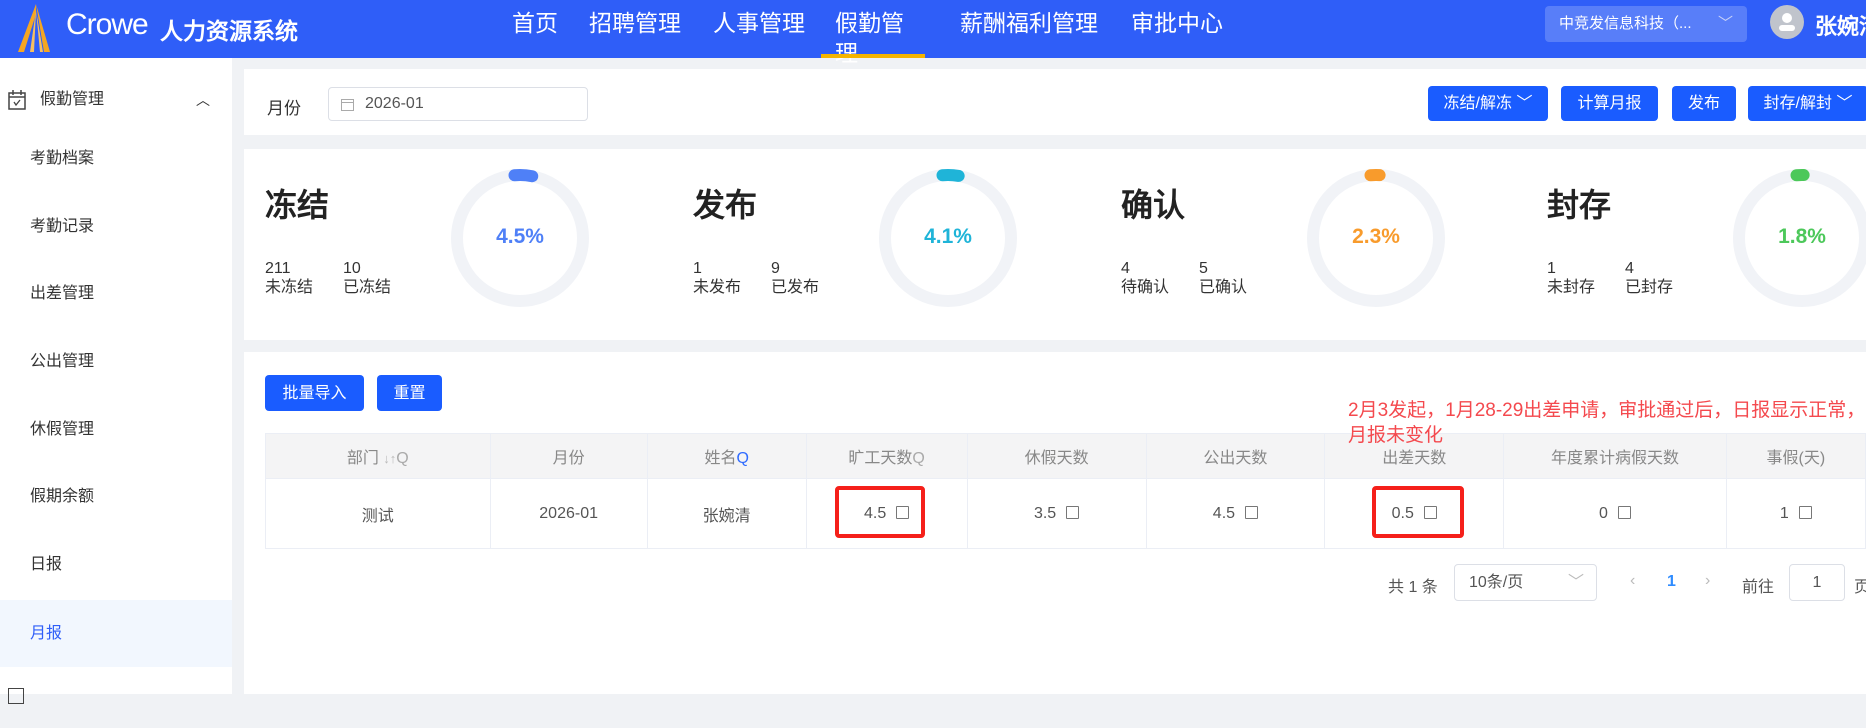 The image size is (1866, 728). I want to click on stat-count-a: 211 未冻结, so click(289, 278).